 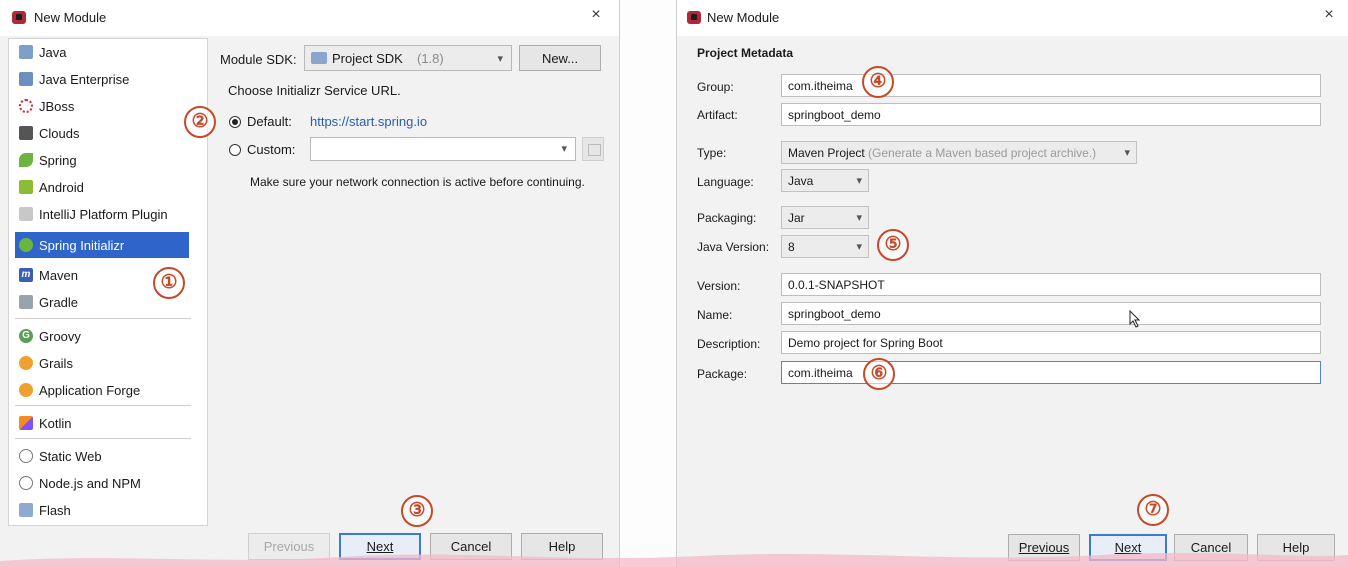 I want to click on name-field: springboot_demo, so click(x=1051, y=313).